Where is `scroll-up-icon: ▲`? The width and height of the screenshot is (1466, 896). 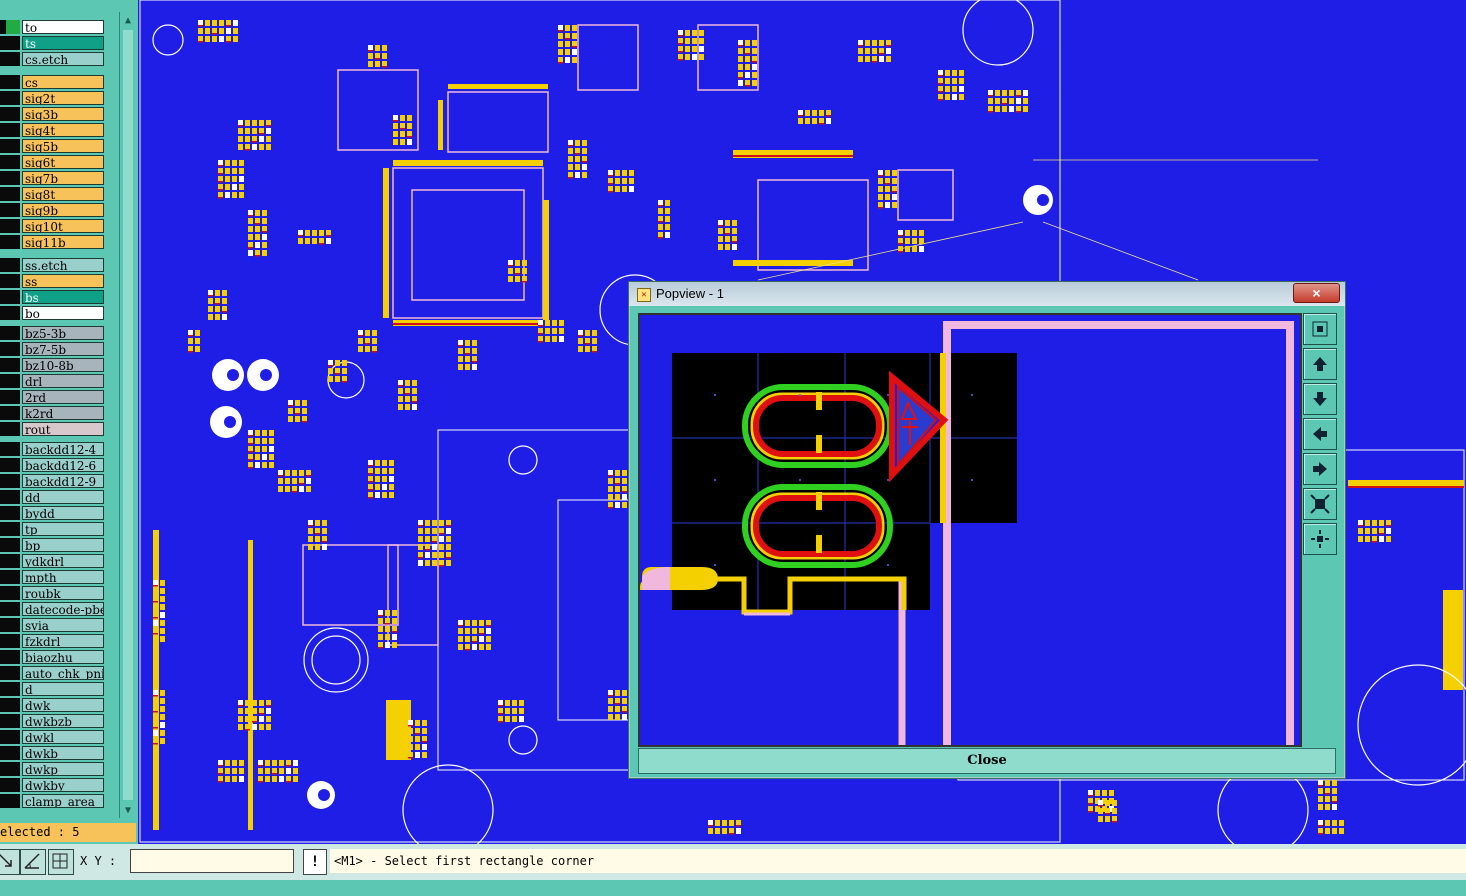 scroll-up-icon: ▲ is located at coordinates (128, 21).